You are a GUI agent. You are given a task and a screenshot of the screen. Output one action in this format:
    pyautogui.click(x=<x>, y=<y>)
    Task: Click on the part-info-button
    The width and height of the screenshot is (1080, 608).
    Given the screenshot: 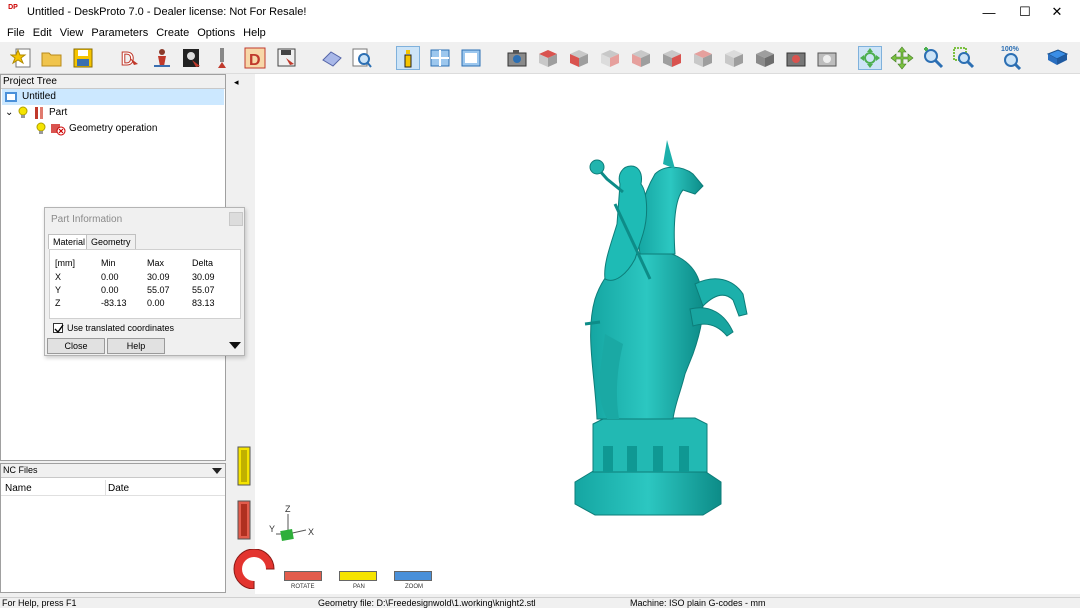 What is the action you would take?
    pyautogui.click(x=408, y=58)
    